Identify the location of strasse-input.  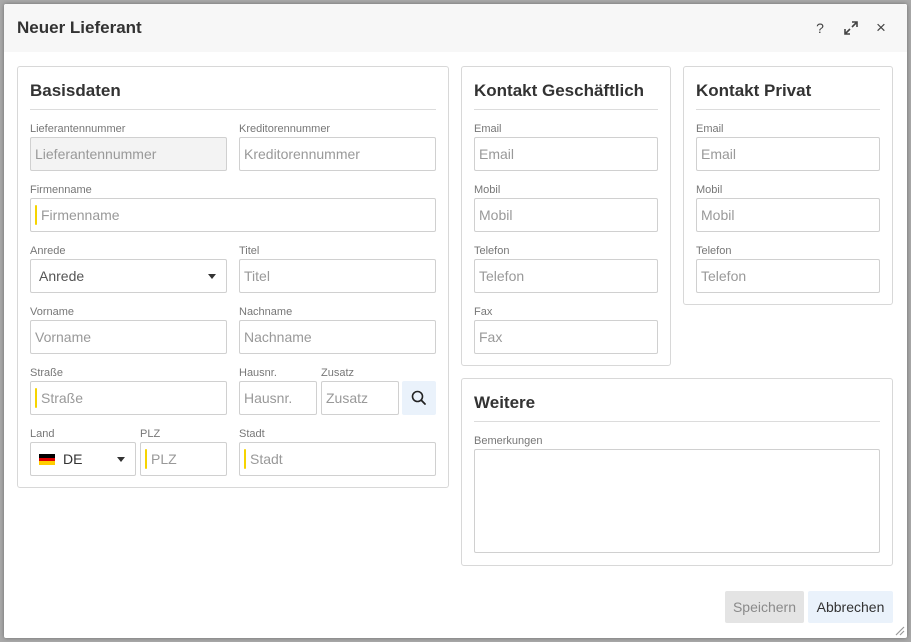
(128, 398).